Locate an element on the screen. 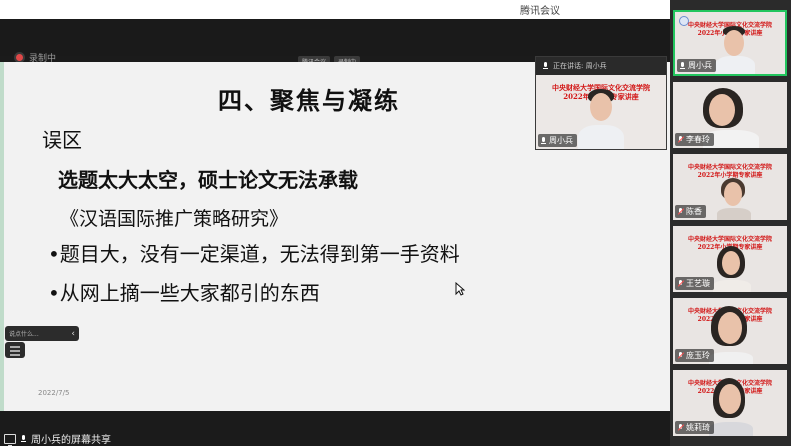 The image size is (791, 446). slide-line: •从网上摘一些大家都引的东西 is located at coordinates (184, 293).